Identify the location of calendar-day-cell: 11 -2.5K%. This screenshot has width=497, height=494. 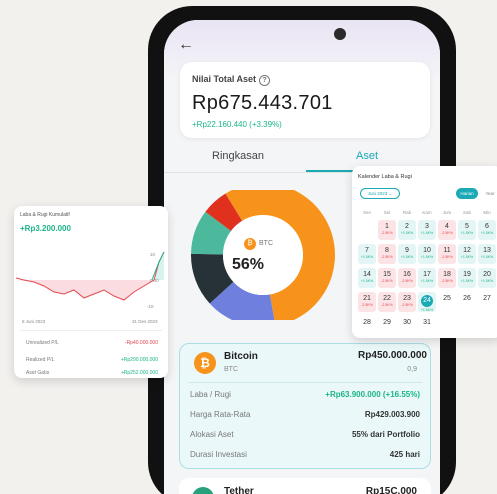
(447, 254).